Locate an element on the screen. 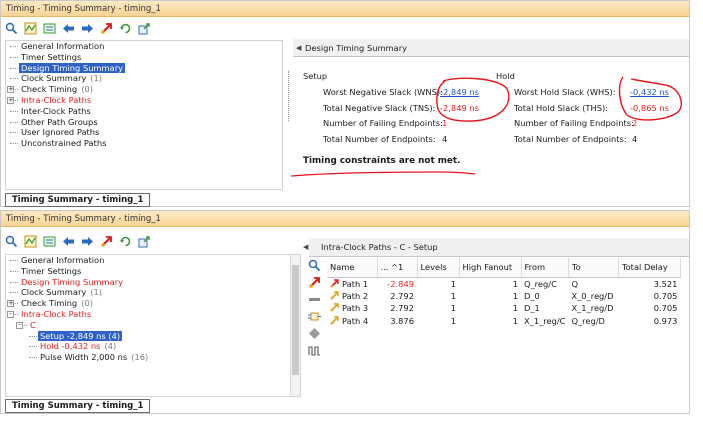  tree-item-inter-clock-paths: Inter-Clock Paths is located at coordinates (144, 111).